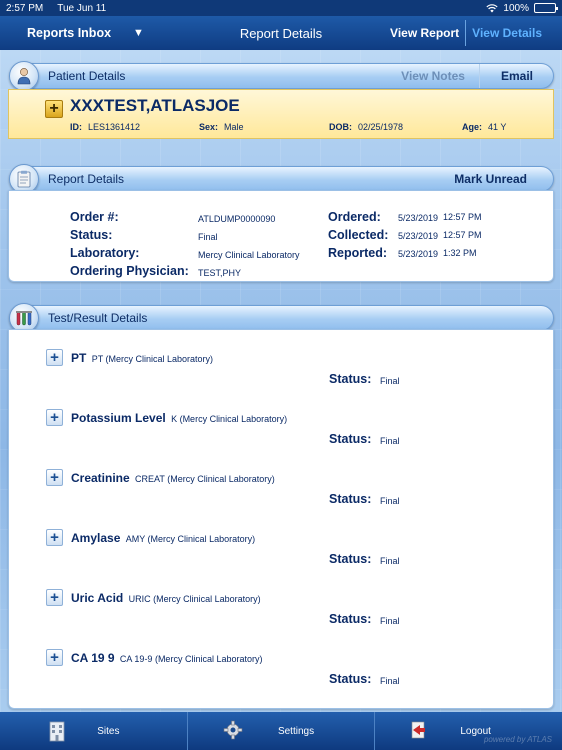 The image size is (562, 750). I want to click on email-button: Email, so click(516, 76).